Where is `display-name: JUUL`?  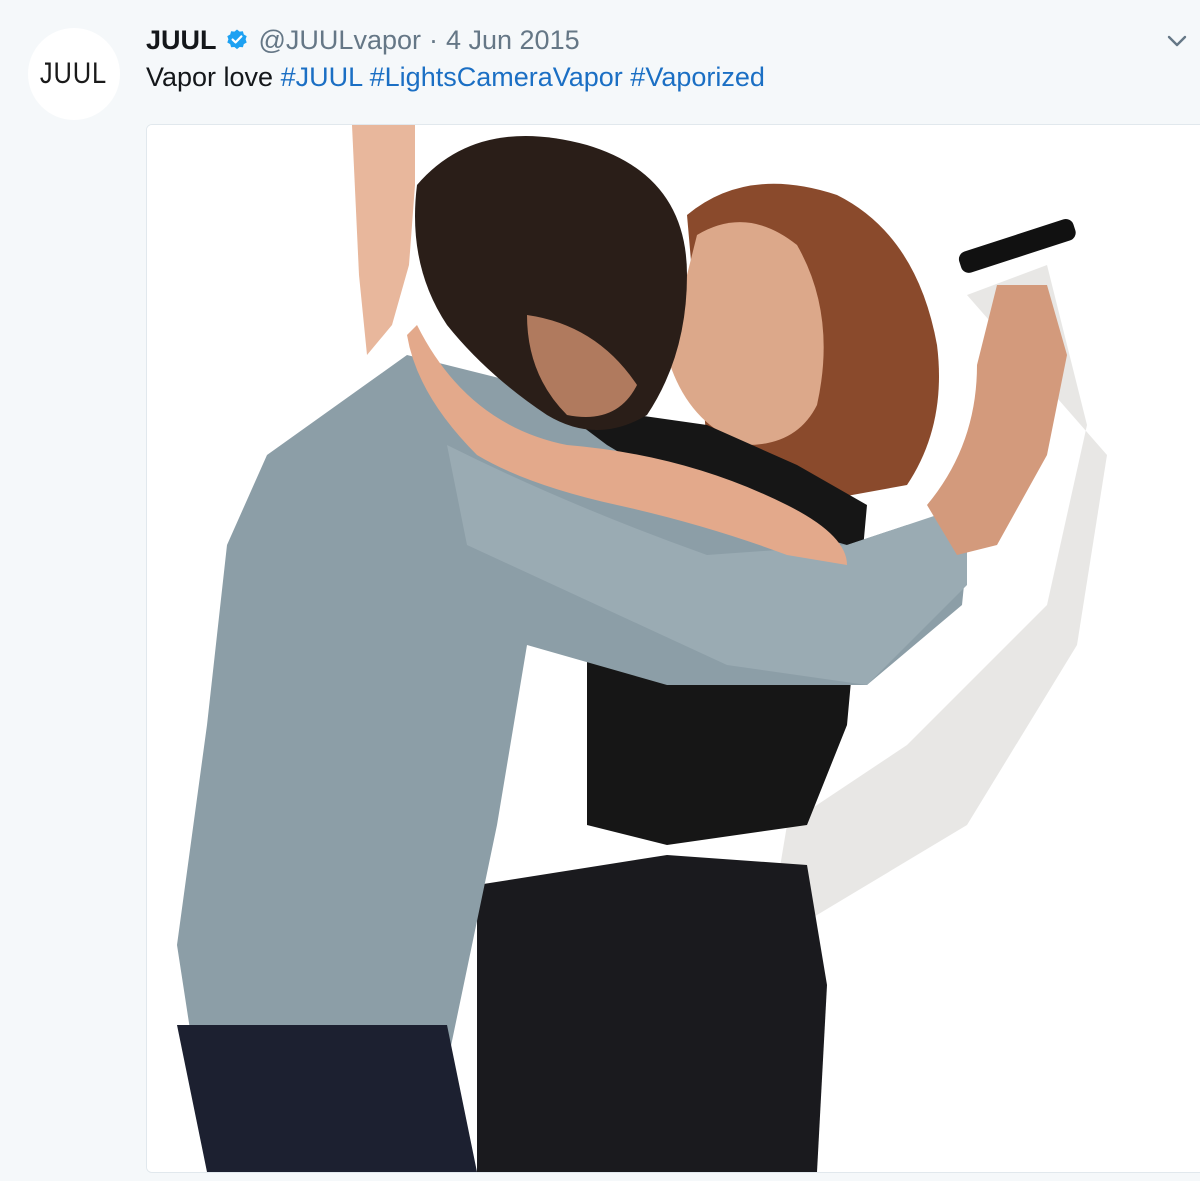 display-name: JUUL is located at coordinates (181, 40).